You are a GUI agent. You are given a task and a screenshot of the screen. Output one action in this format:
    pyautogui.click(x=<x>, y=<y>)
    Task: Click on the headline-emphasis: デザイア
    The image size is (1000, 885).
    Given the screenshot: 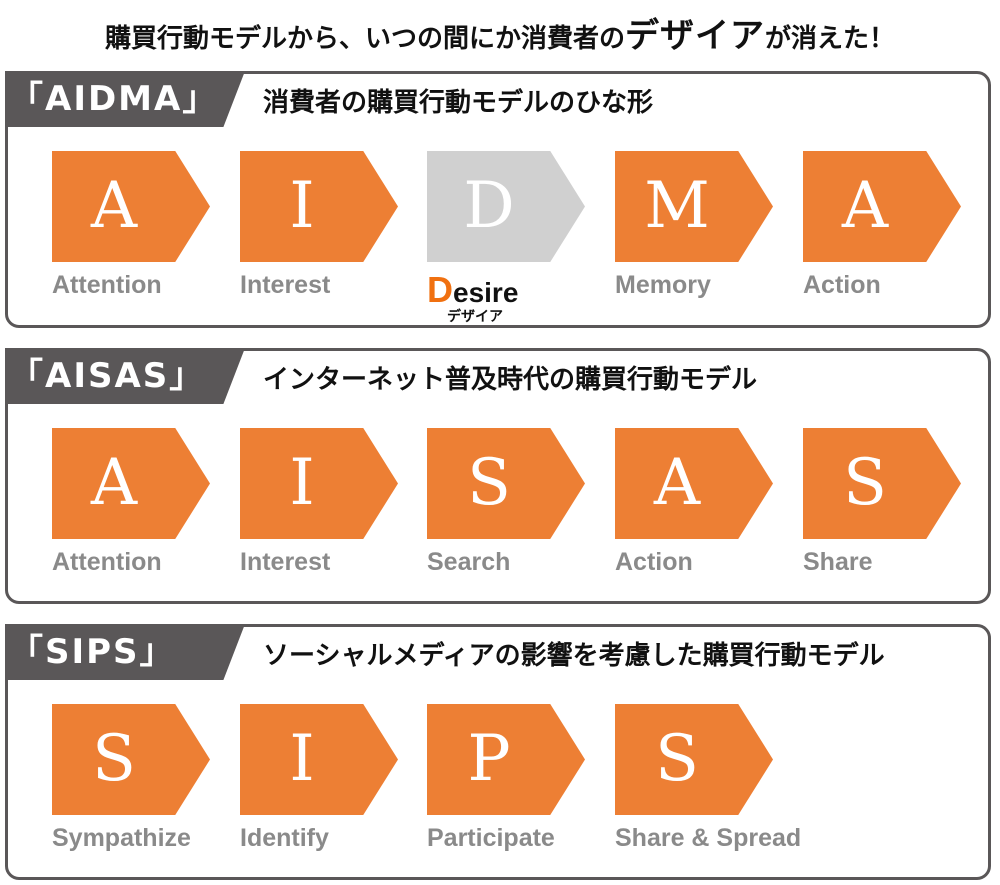 What is the action you would take?
    pyautogui.click(x=695, y=36)
    